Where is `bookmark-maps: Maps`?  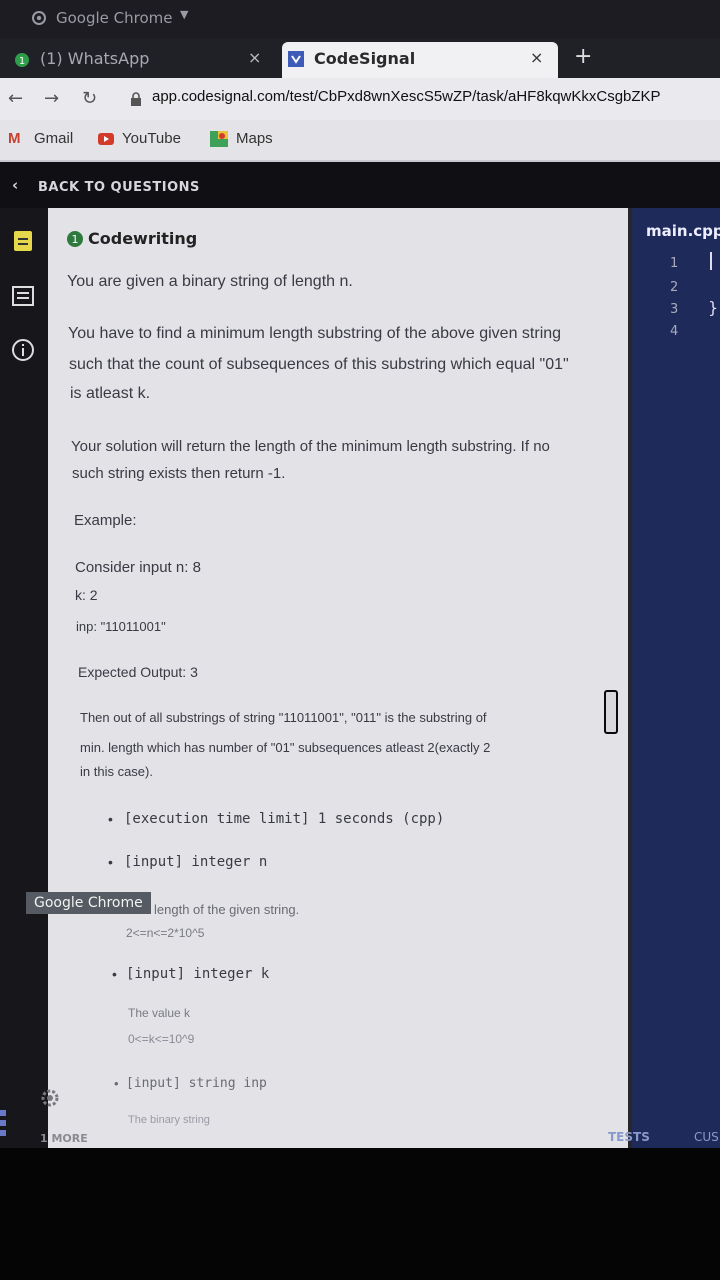 bookmark-maps: Maps is located at coordinates (254, 138).